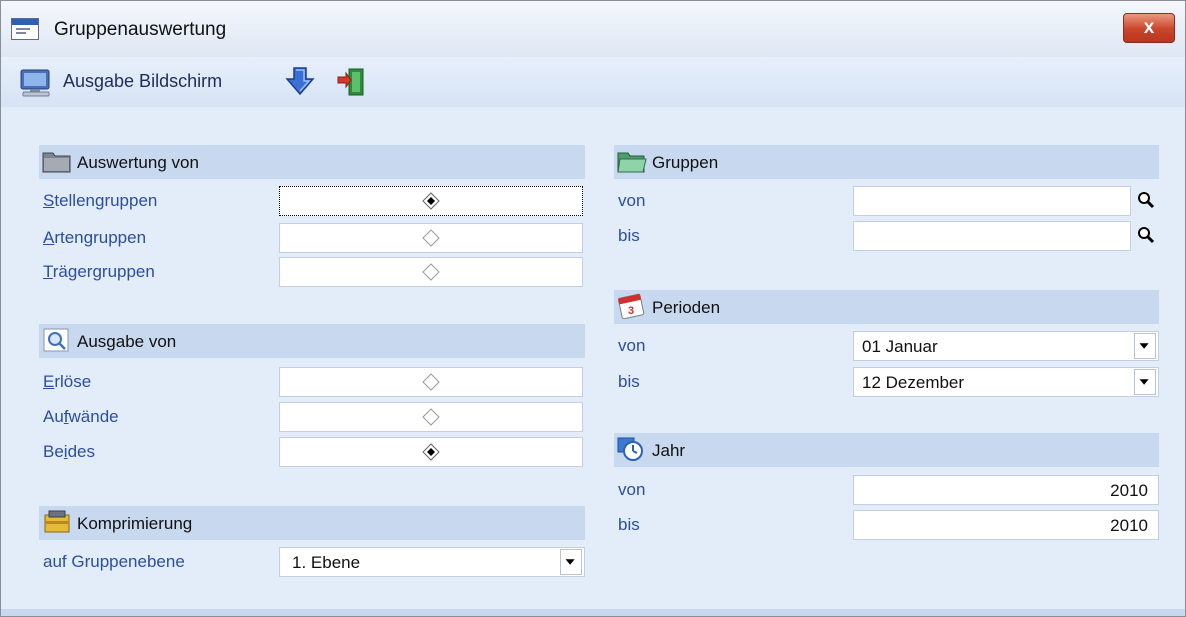 This screenshot has width=1186, height=617. Describe the element at coordinates (57, 521) in the screenshot. I see `compress-icon` at that location.